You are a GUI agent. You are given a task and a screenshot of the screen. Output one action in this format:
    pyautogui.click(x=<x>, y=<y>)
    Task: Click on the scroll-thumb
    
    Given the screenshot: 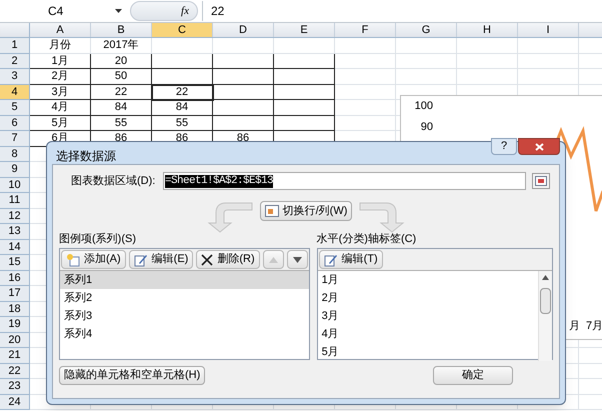 What is the action you would take?
    pyautogui.click(x=545, y=301)
    